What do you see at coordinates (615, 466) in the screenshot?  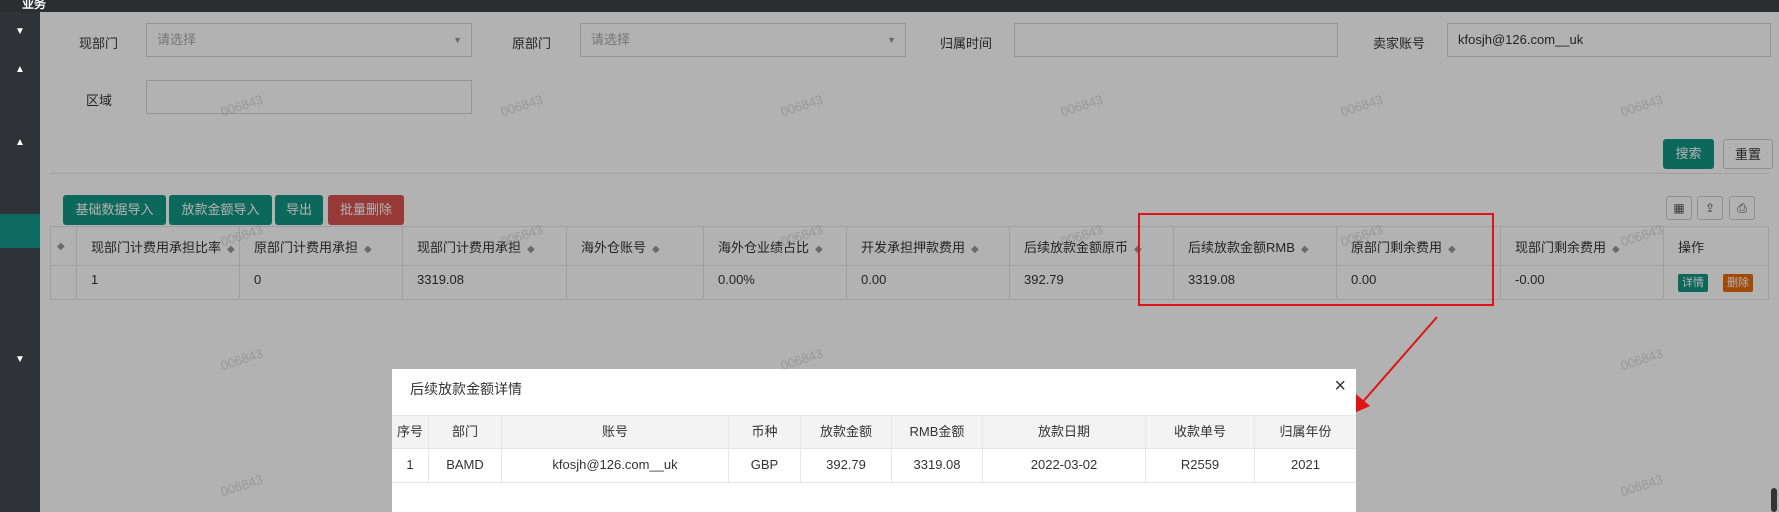 I see `mc-account: kfosjh@126.com__uk` at bounding box center [615, 466].